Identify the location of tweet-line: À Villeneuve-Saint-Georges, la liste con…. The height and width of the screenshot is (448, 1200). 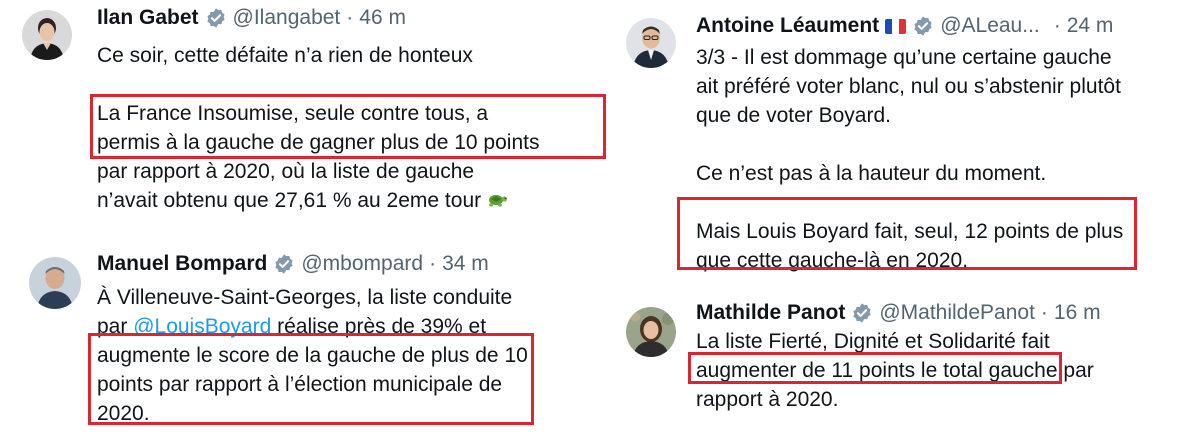
(305, 297).